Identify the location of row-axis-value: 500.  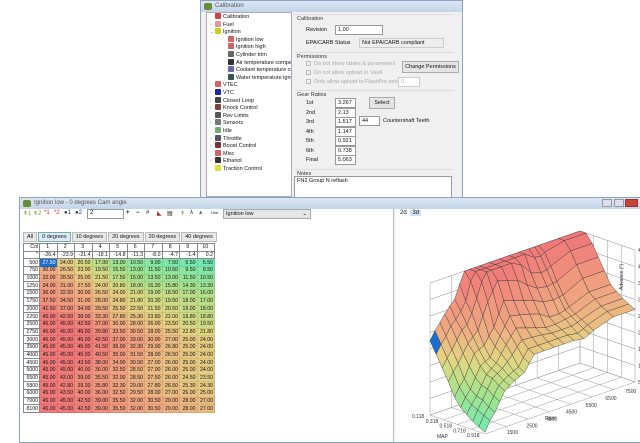
(31, 263).